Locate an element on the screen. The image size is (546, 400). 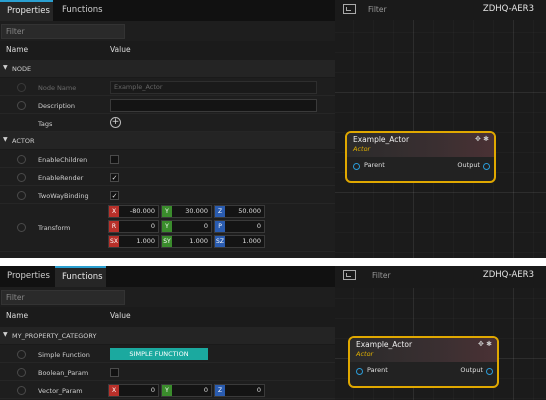
category-node: ▼ NODE is located at coordinates (167, 69).